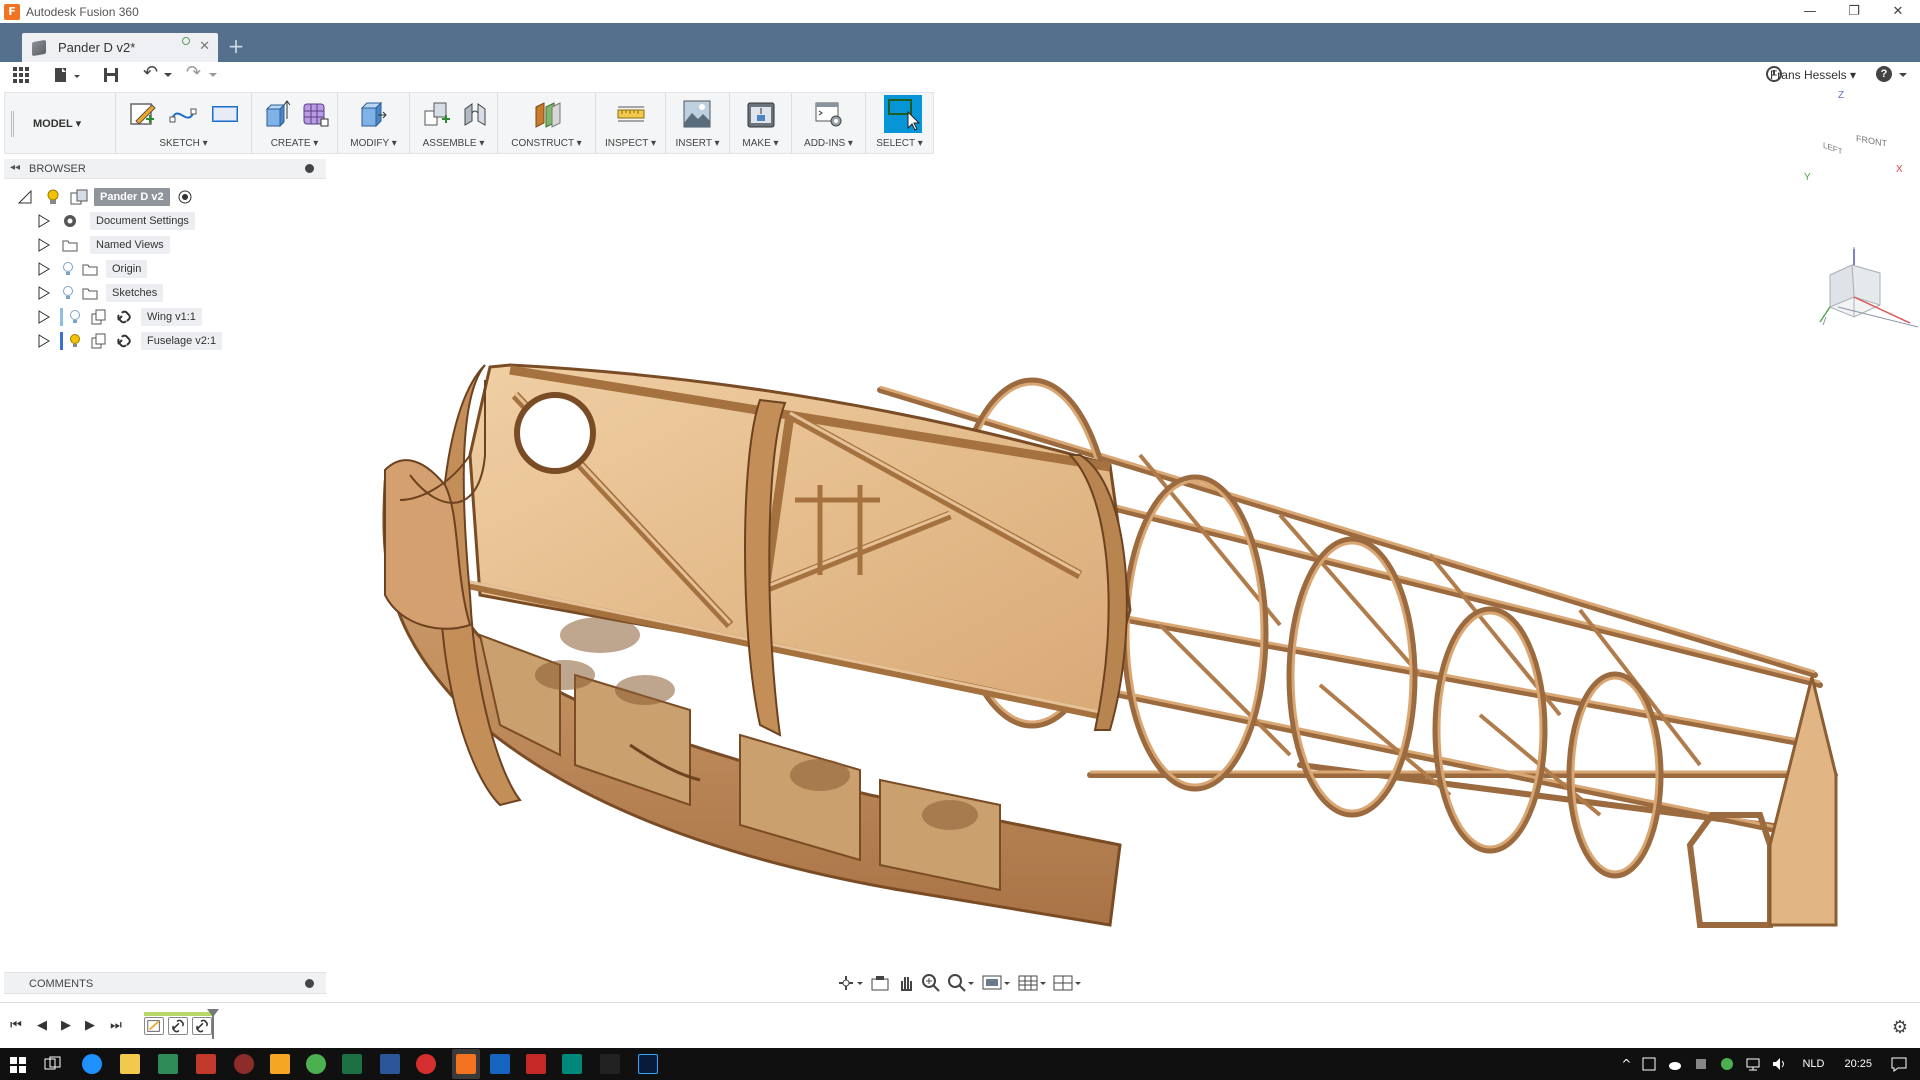 The image size is (1920, 1080). What do you see at coordinates (213, 75) in the screenshot?
I see `redo-caret-icon` at bounding box center [213, 75].